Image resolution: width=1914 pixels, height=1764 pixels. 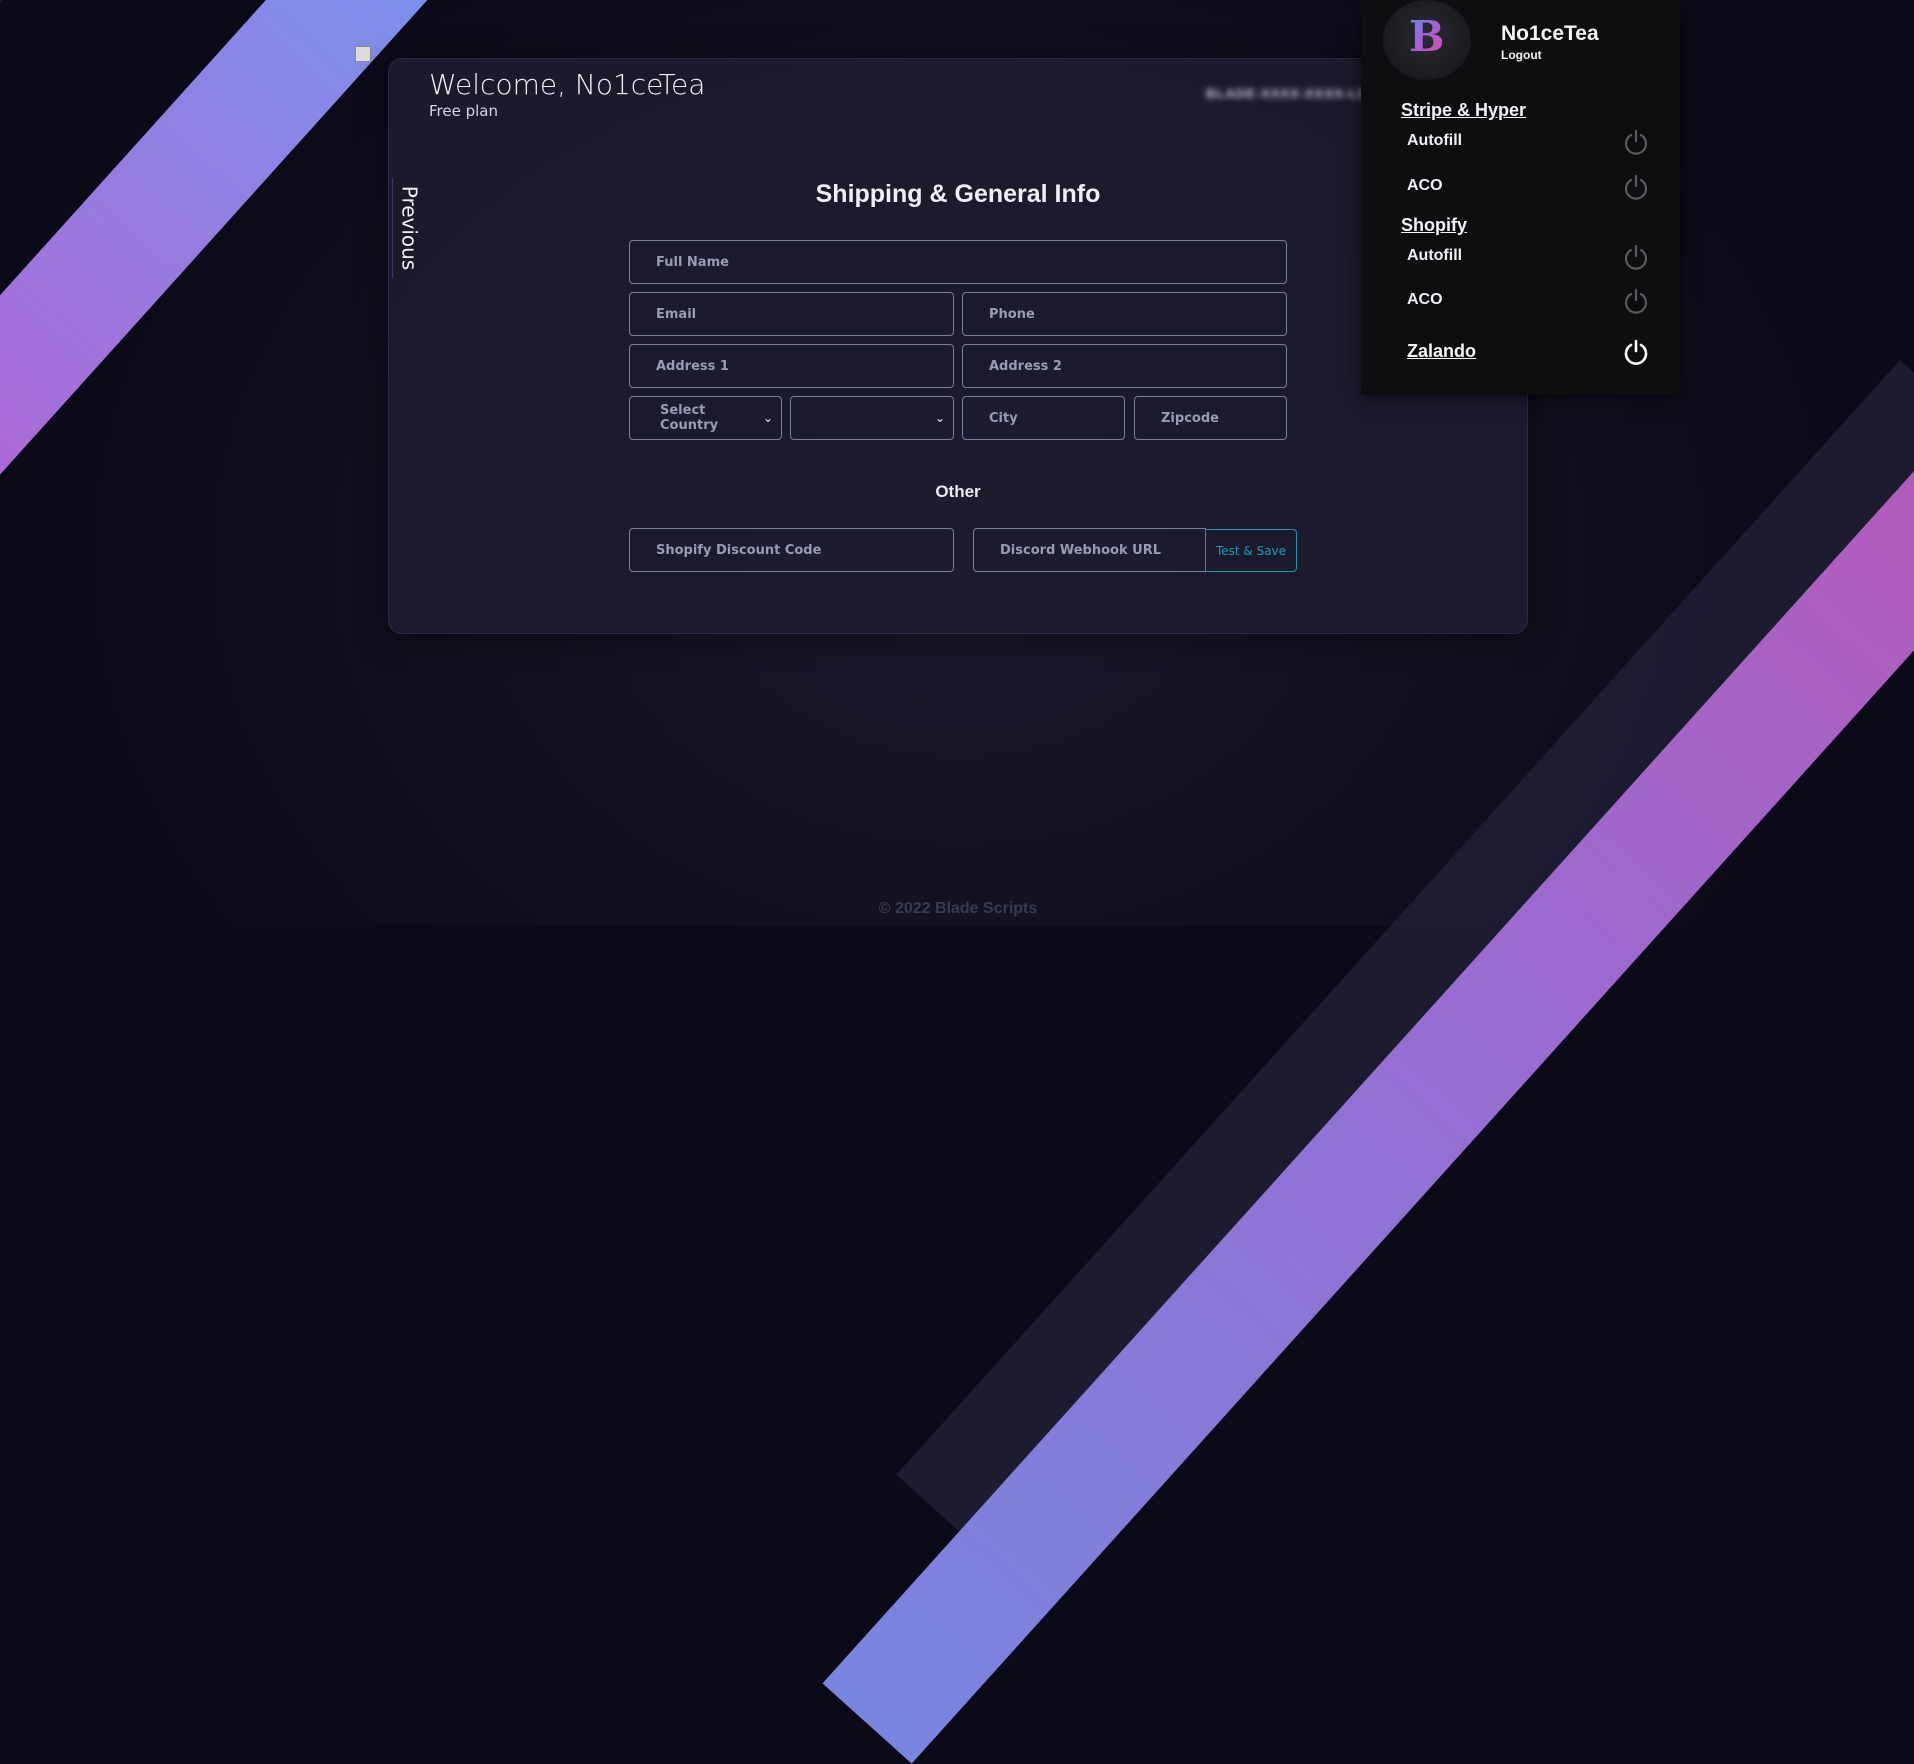 I want to click on discord-webhook-input: Discord Webhook URL, so click(x=1089, y=550).